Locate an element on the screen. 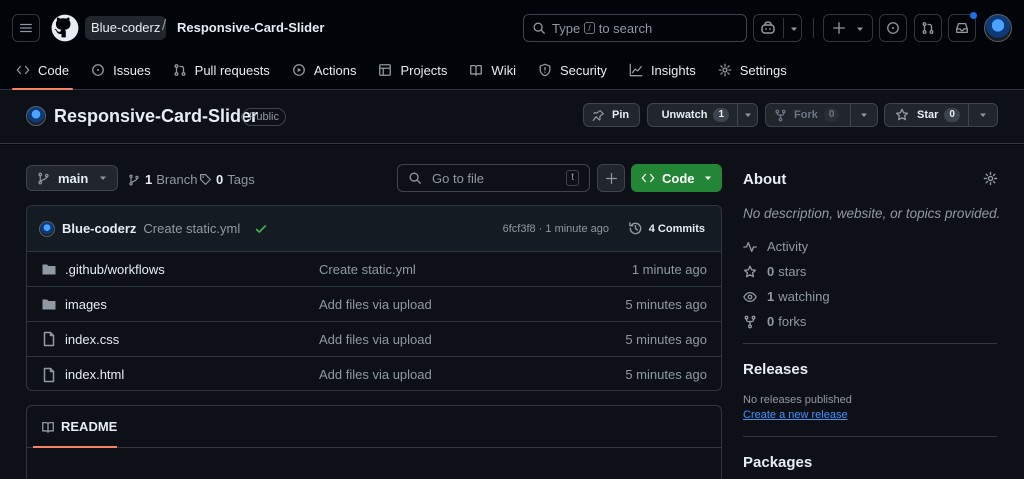  stars-label: stars is located at coordinates (792, 271).